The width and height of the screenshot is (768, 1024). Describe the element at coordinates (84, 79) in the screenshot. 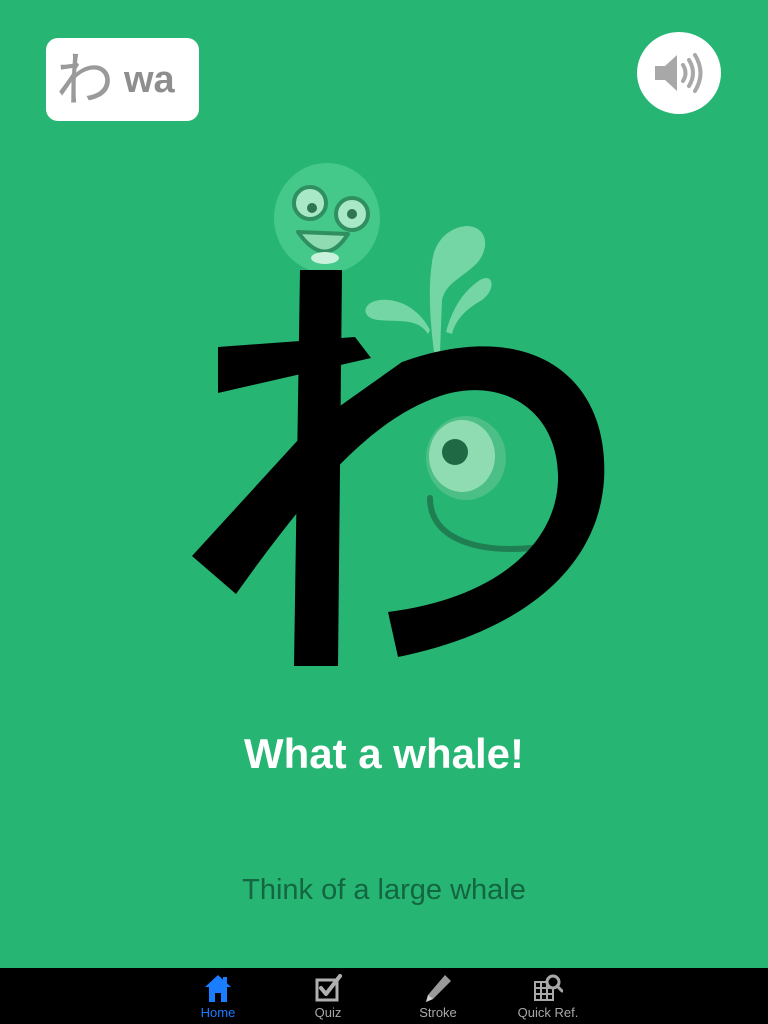

I see `kana-character: わ` at that location.